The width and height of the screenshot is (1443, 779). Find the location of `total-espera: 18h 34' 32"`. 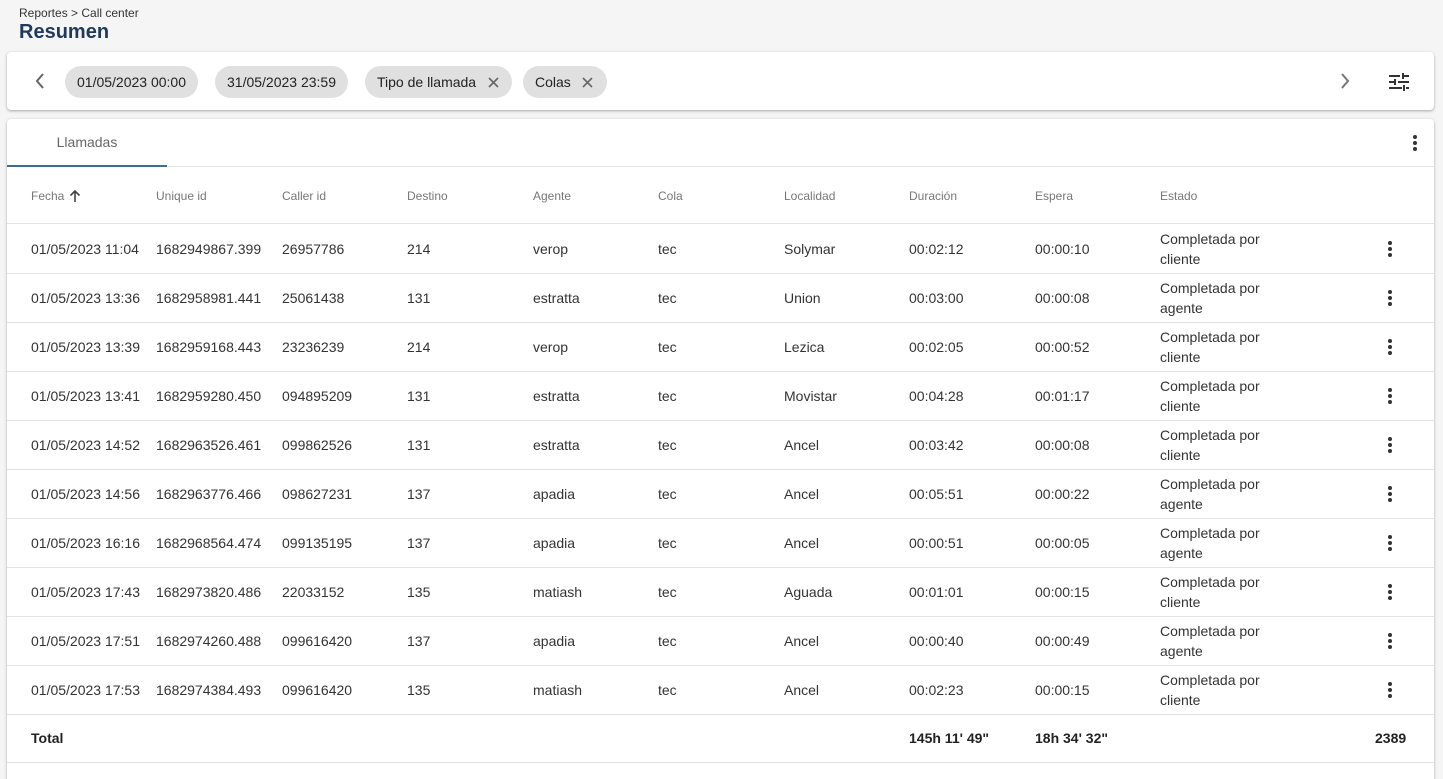

total-espera: 18h 34' 32" is located at coordinates (1072, 738).